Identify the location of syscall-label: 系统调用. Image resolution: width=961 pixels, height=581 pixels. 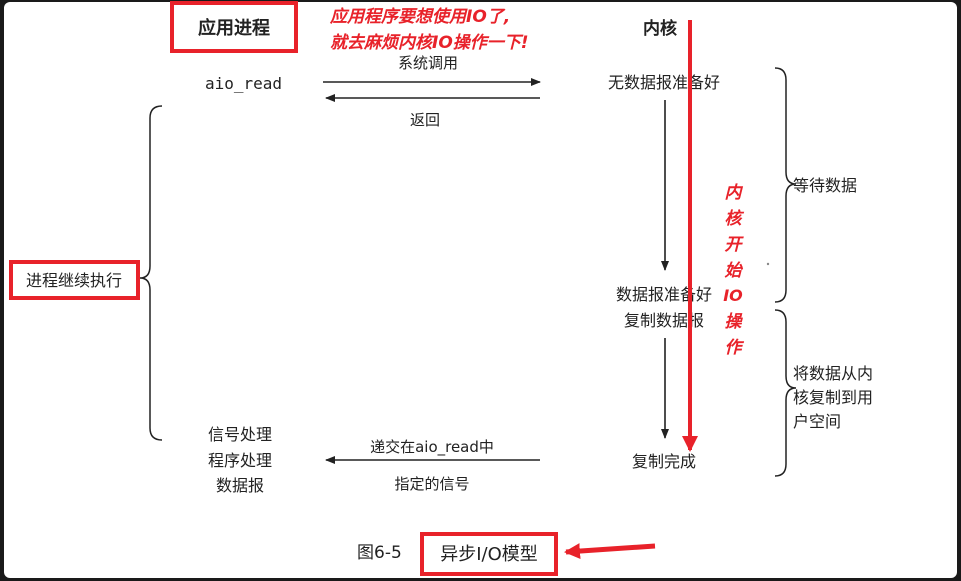
(428, 63).